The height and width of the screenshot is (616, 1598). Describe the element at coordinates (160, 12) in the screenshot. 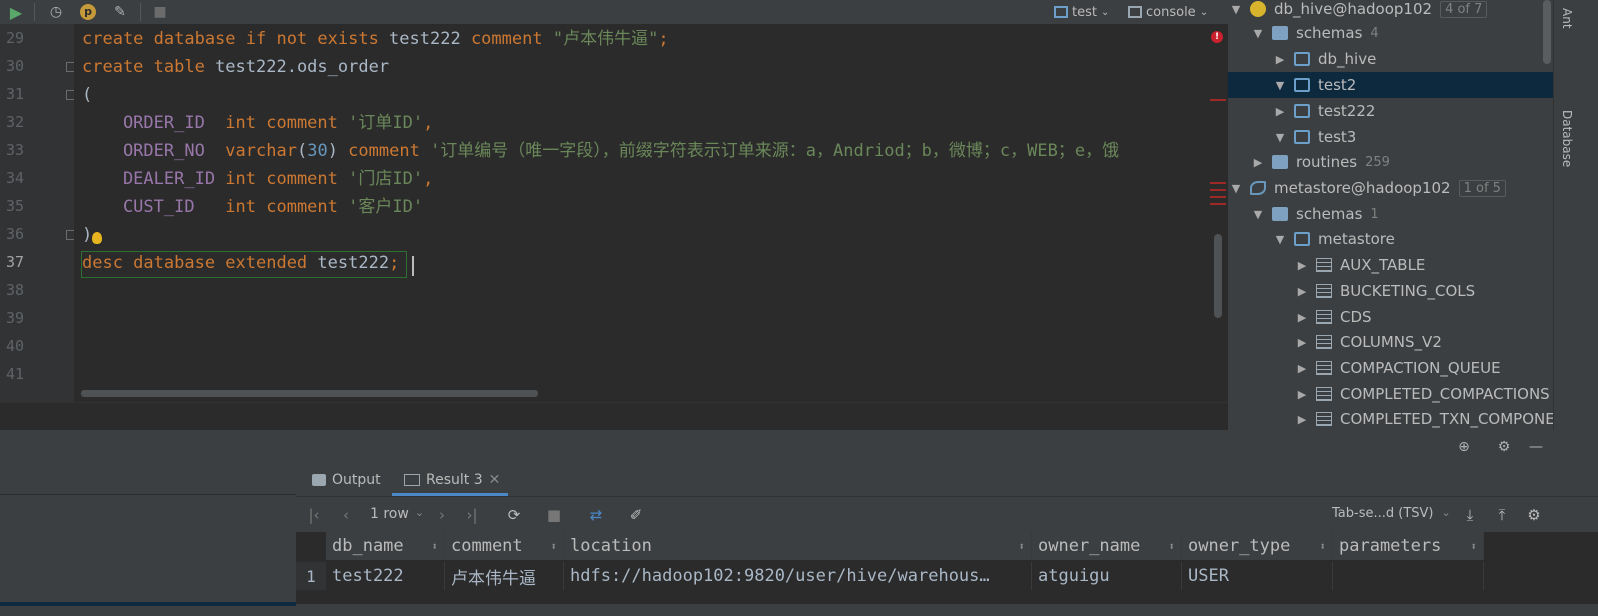

I see `stop-icon: ■` at that location.